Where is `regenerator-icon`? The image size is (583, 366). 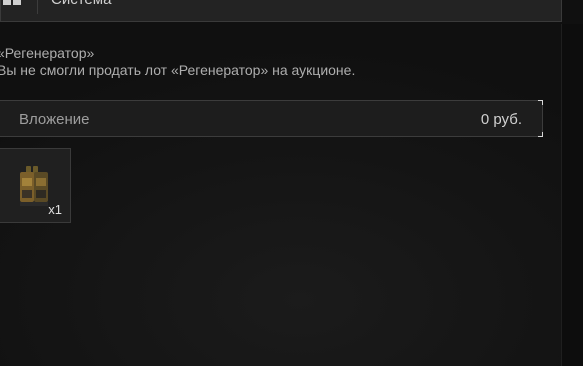 regenerator-icon is located at coordinates (34, 186).